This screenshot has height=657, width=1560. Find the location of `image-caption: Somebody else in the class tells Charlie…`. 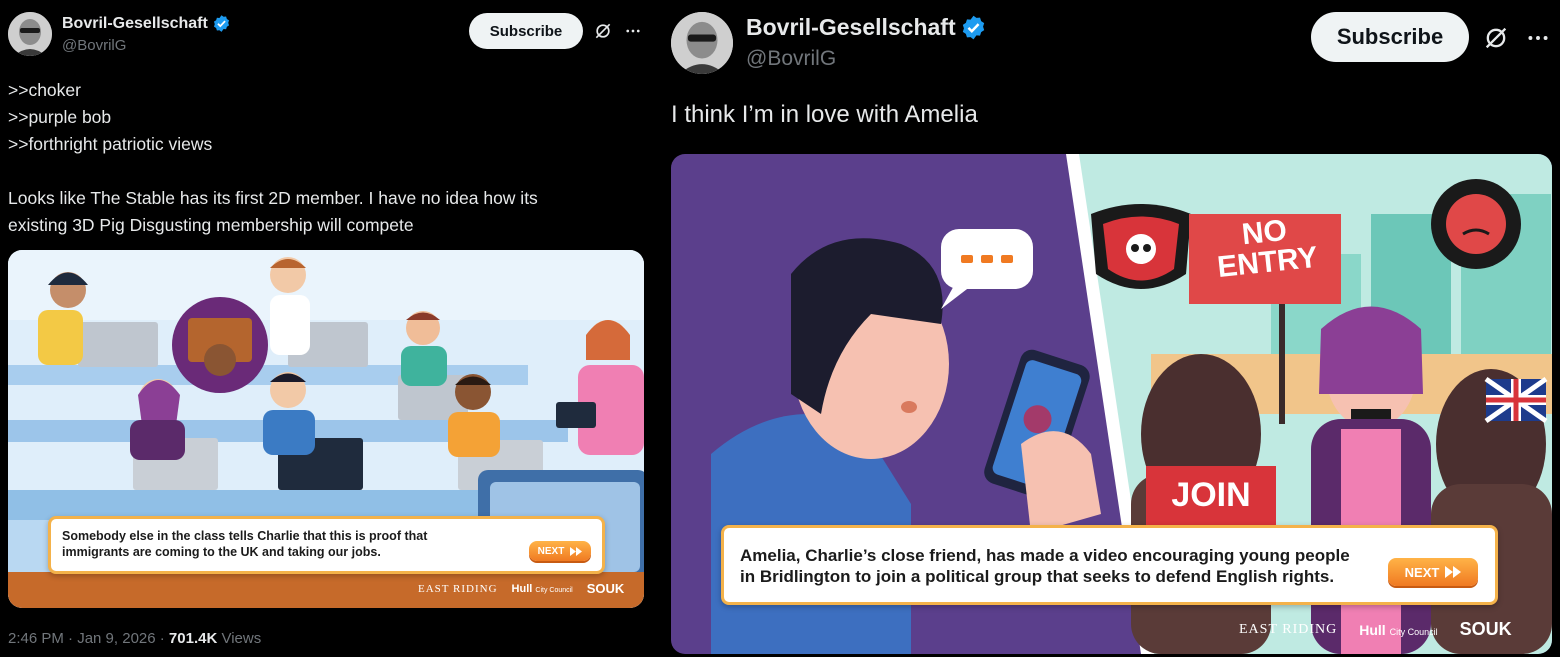

image-caption: Somebody else in the class tells Charlie… is located at coordinates (245, 544).